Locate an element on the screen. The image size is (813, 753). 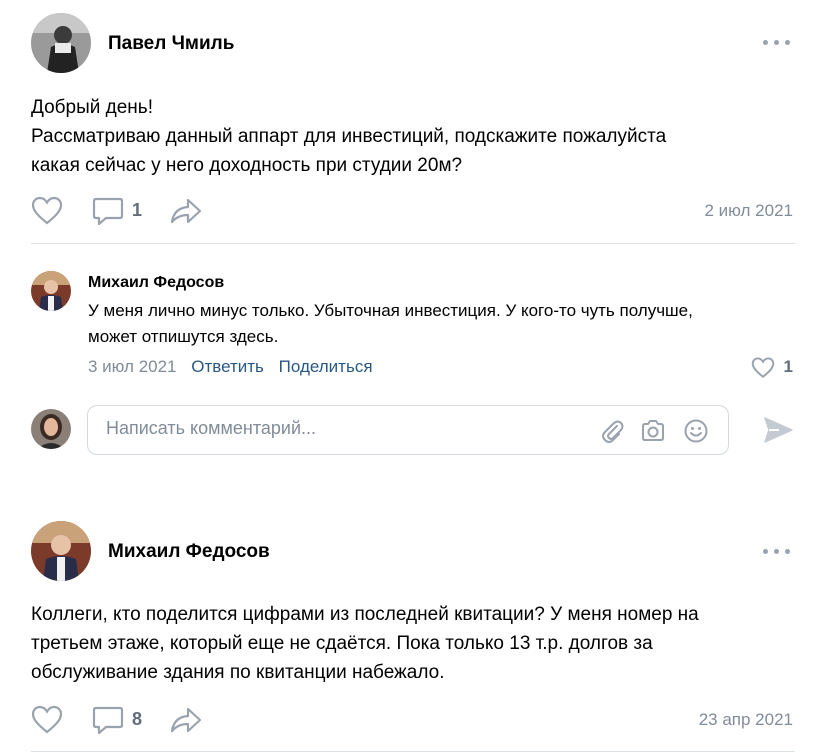
comments-count: 8 is located at coordinates (137, 719).